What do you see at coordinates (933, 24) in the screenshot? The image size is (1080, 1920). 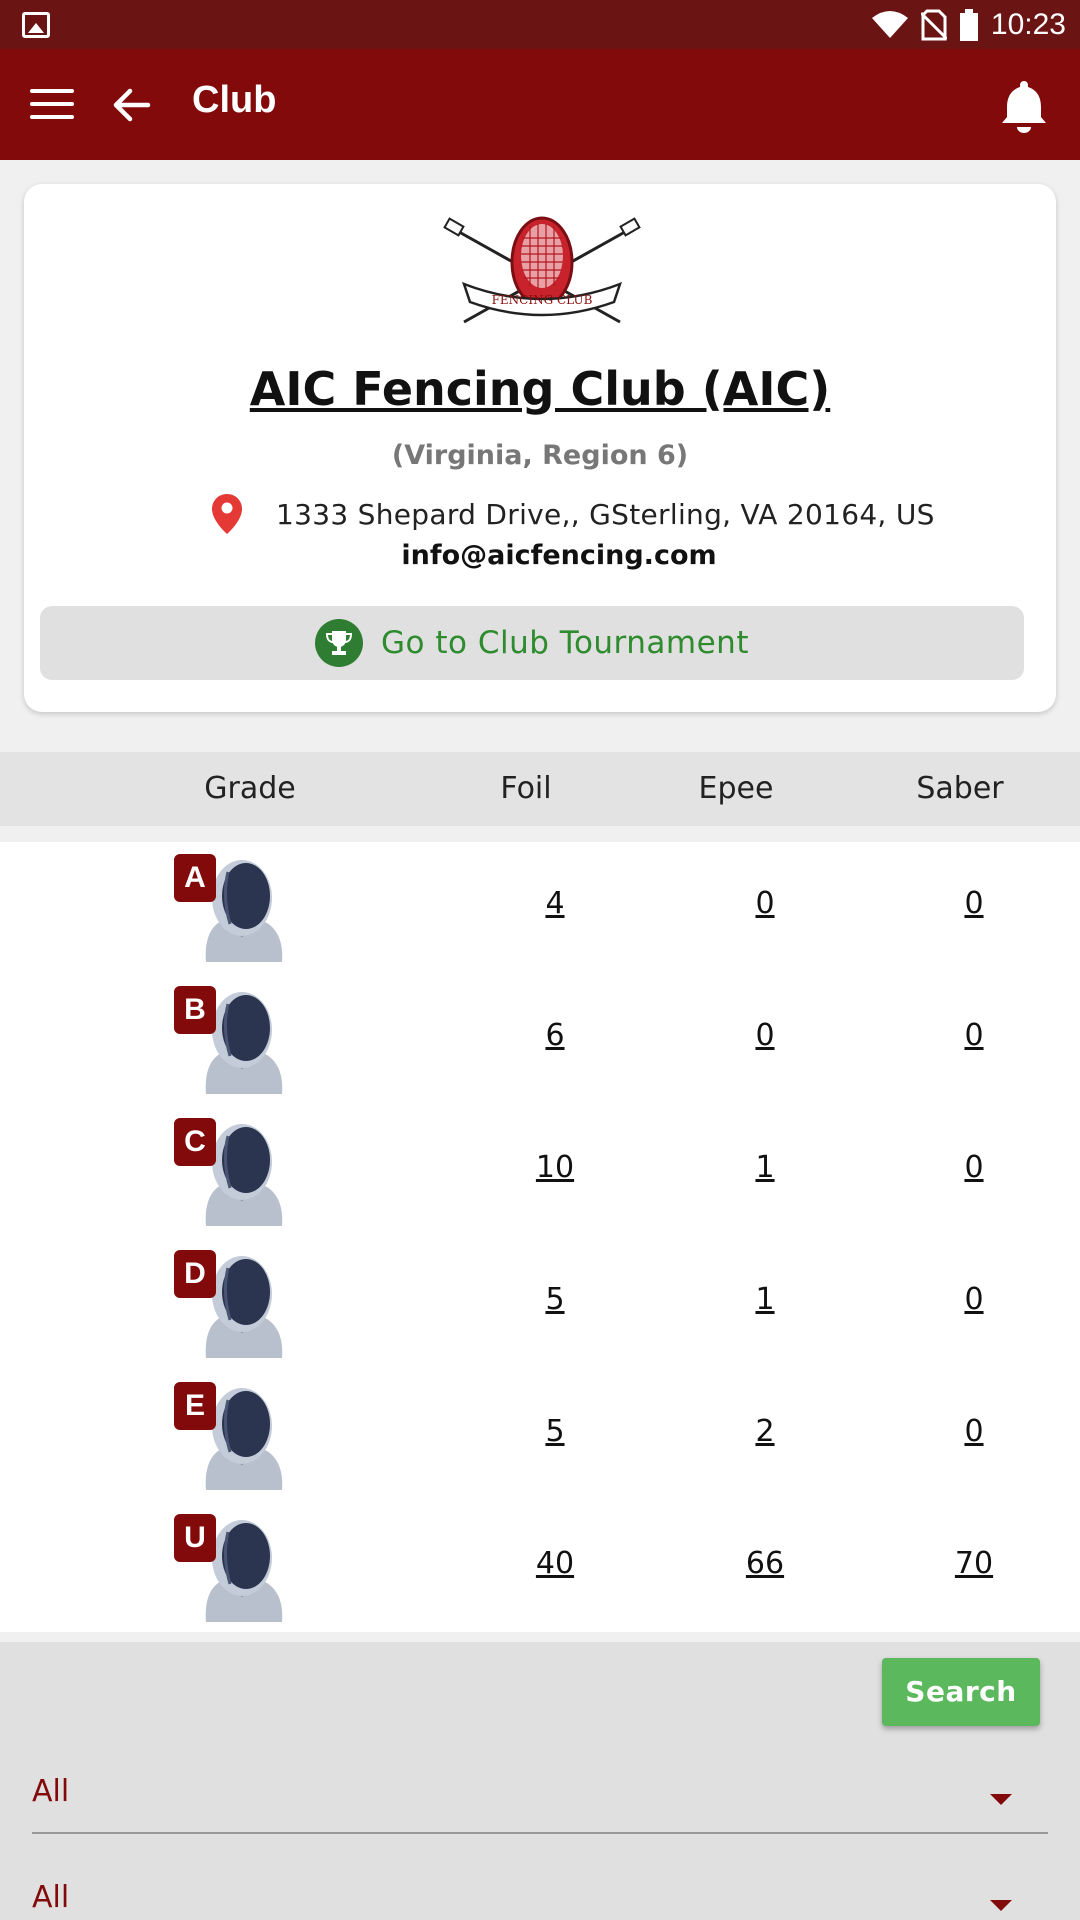 I see `no-sim-icon` at bounding box center [933, 24].